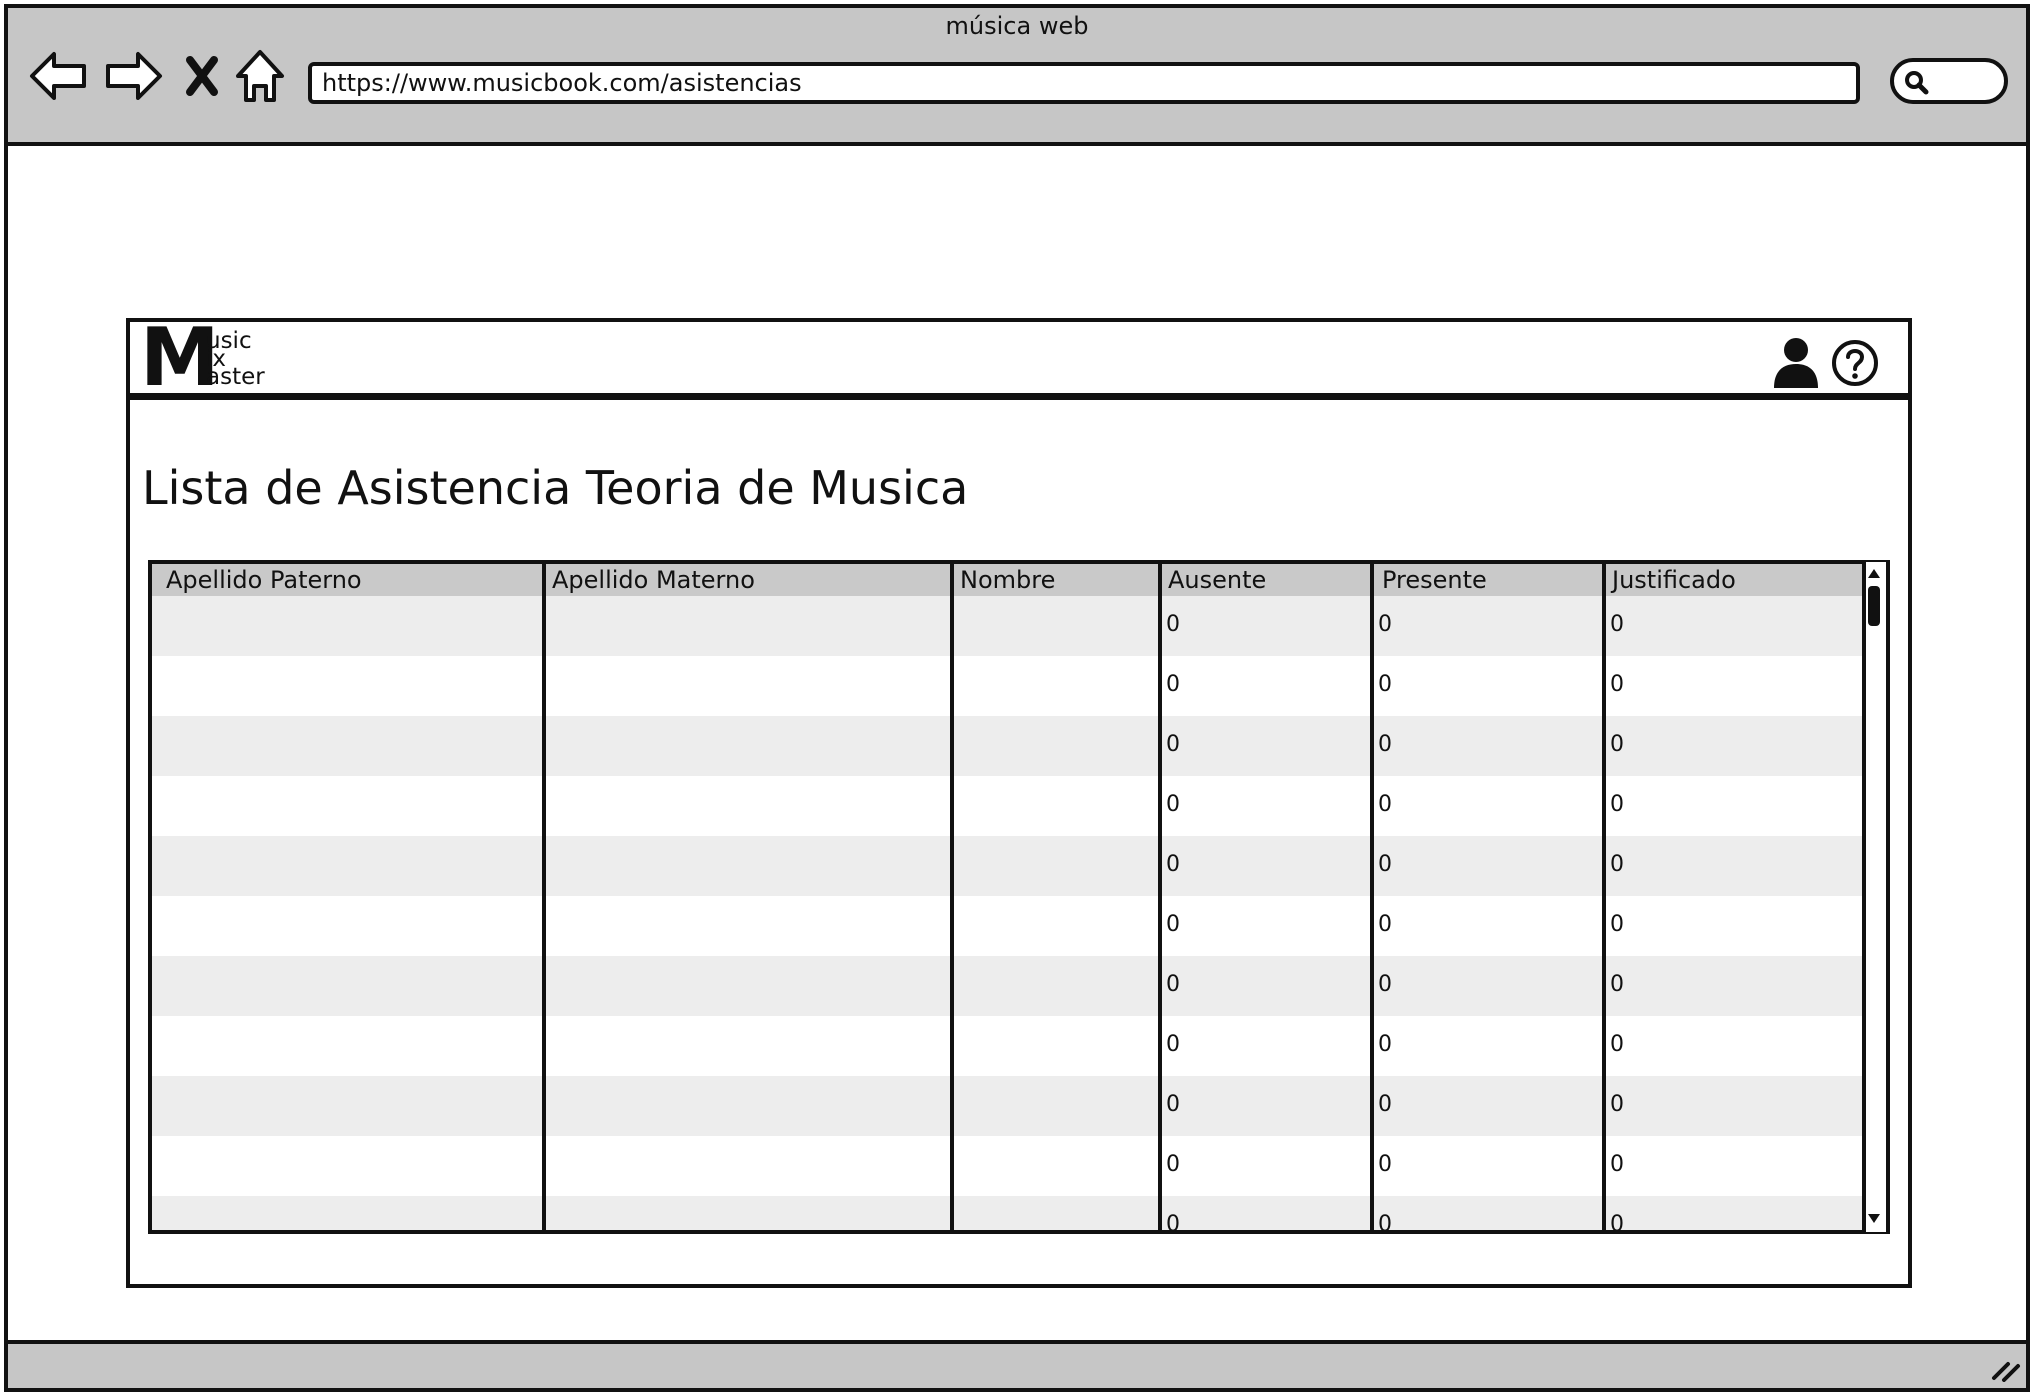  What do you see at coordinates (555, 488) in the screenshot?
I see `page-title: Lista de Asistencia Teoria de Musica` at bounding box center [555, 488].